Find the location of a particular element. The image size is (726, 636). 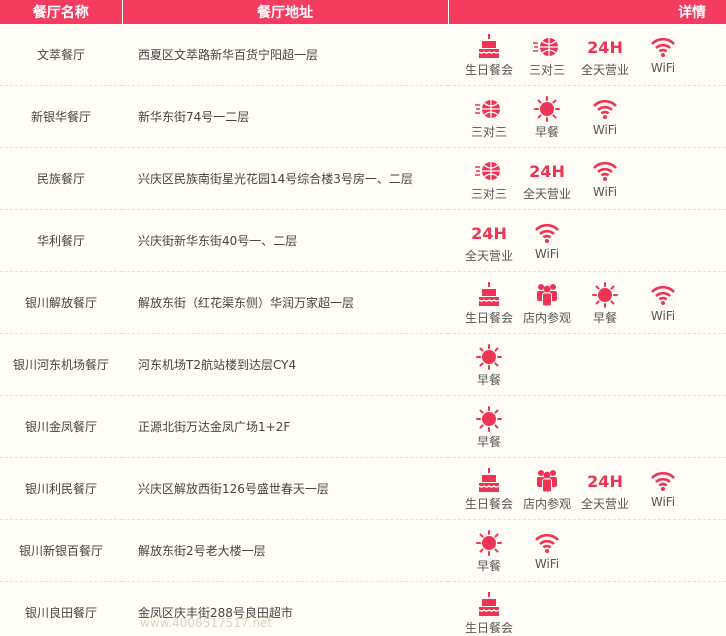

table-row: 文萃餐厅 西夏区文萃路新华百货宁阳超一层 生日餐会 三对三 24H 全天营业 WiFi is located at coordinates (363, 55).